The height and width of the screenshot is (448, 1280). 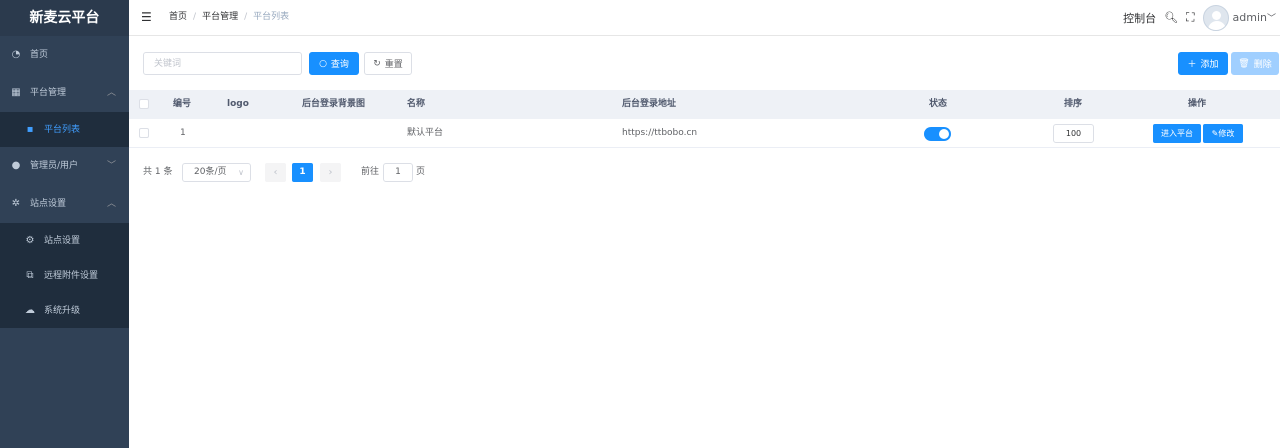 What do you see at coordinates (659, 133) in the screenshot?
I see `row-login-url: https://ttbobo.cn` at bounding box center [659, 133].